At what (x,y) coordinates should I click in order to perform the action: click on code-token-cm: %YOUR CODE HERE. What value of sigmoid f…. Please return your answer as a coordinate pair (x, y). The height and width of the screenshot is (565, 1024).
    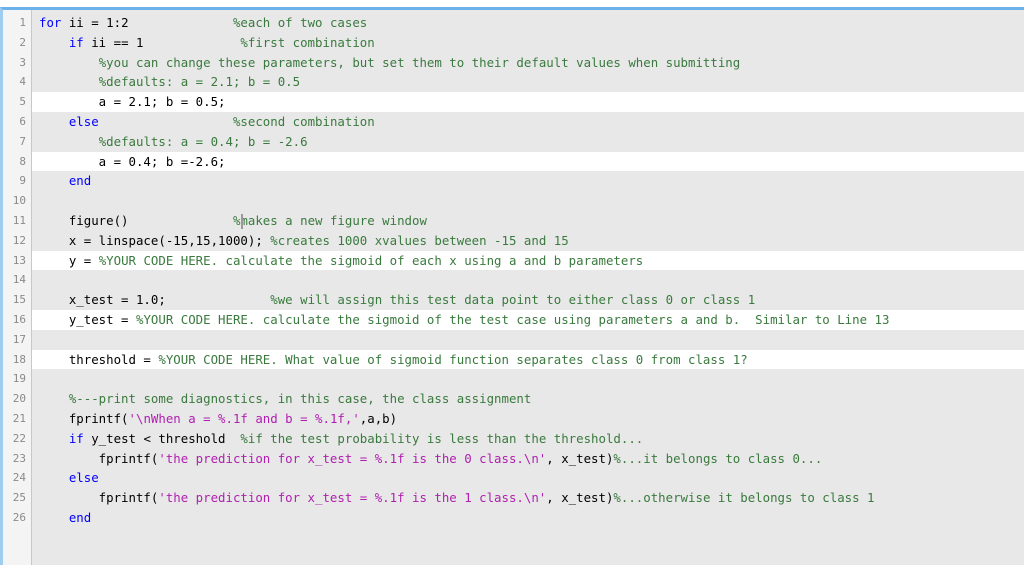
    Looking at the image, I should click on (453, 359).